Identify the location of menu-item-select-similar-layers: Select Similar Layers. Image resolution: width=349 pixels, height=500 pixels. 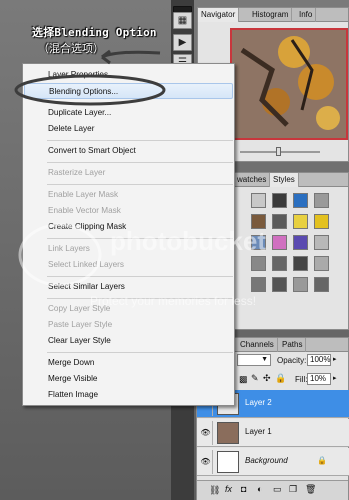
(128, 287).